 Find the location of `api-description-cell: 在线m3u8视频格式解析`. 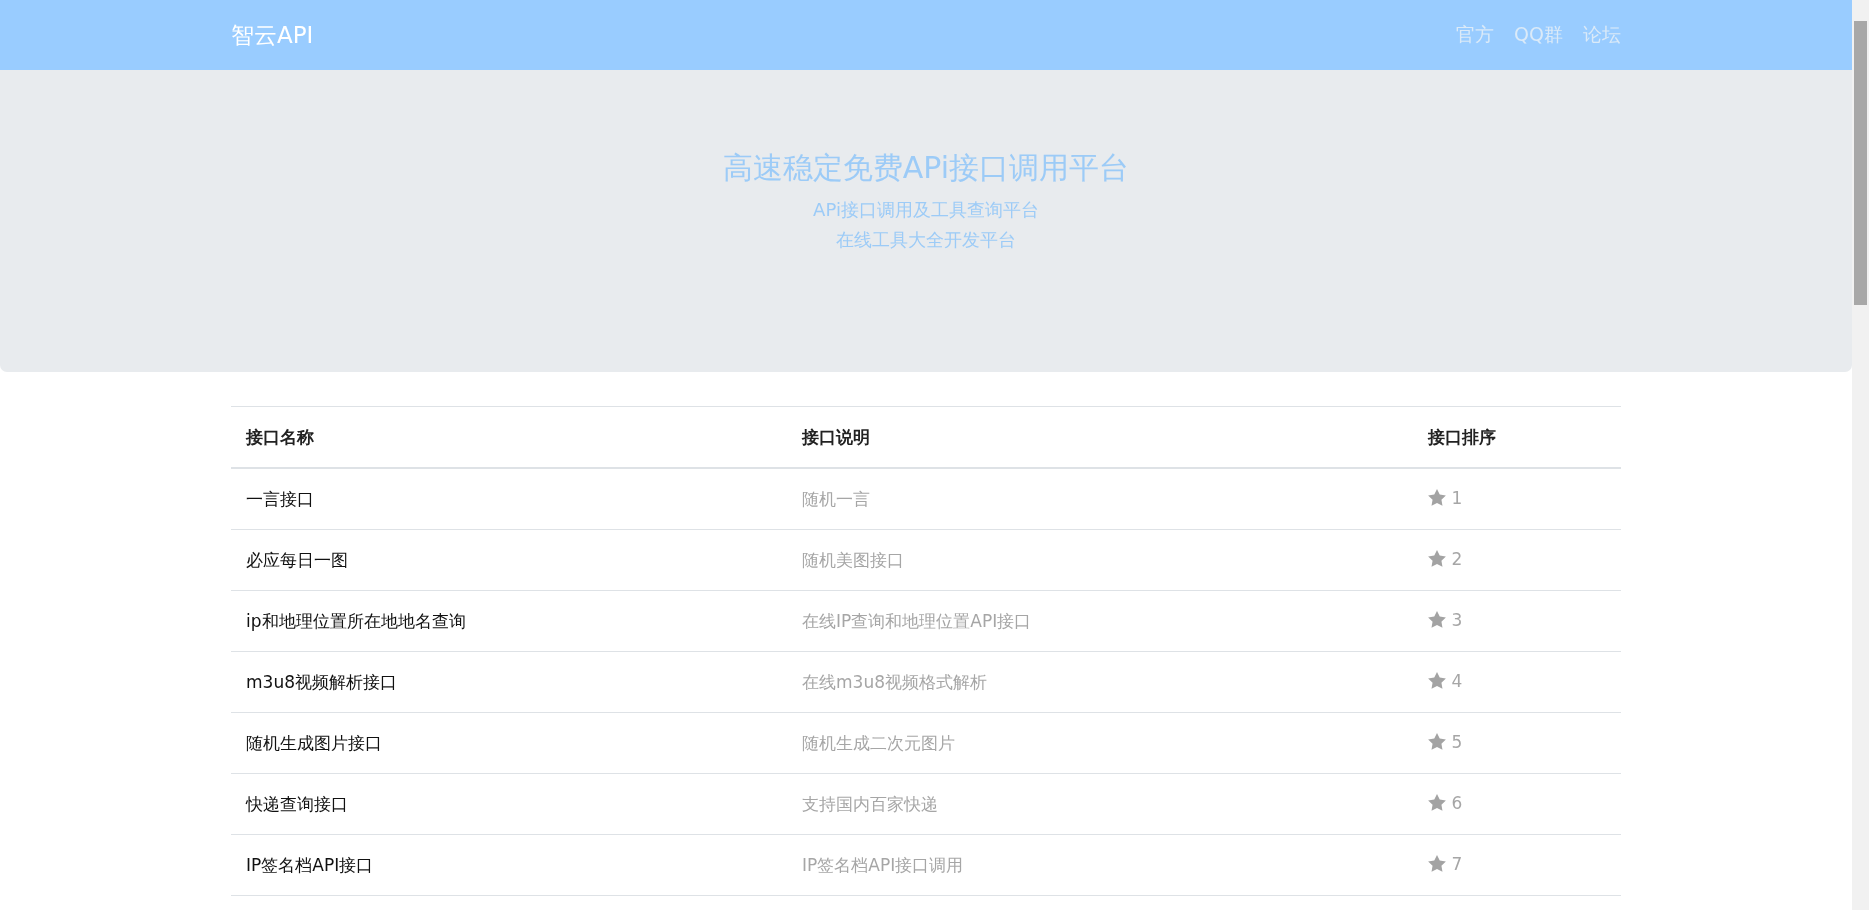

api-description-cell: 在线m3u8视频格式解析 is located at coordinates (1100, 682).